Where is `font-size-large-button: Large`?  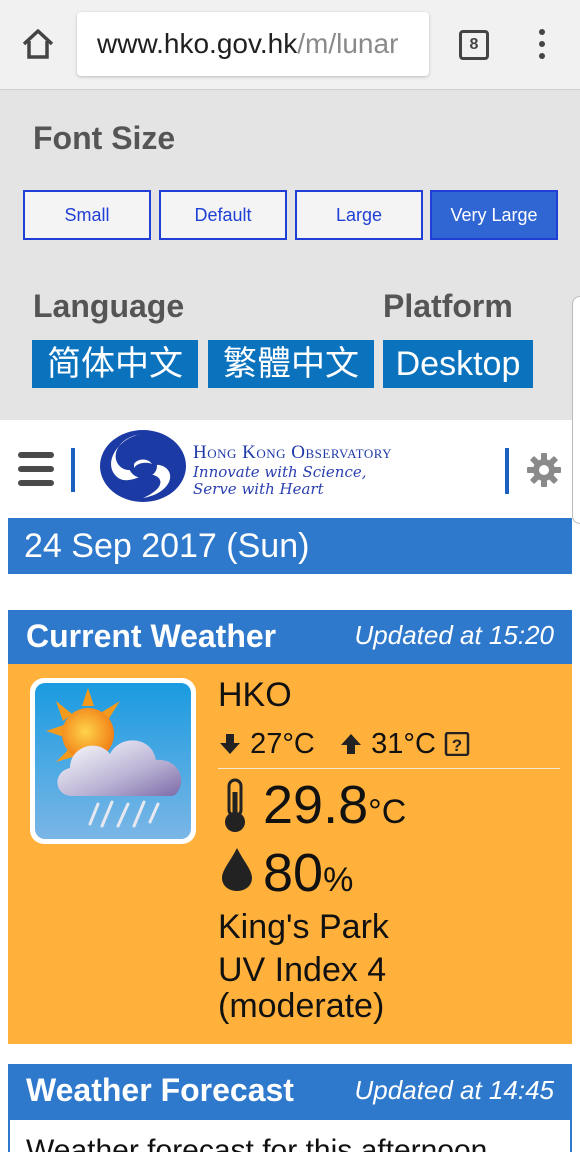 font-size-large-button: Large is located at coordinates (359, 215).